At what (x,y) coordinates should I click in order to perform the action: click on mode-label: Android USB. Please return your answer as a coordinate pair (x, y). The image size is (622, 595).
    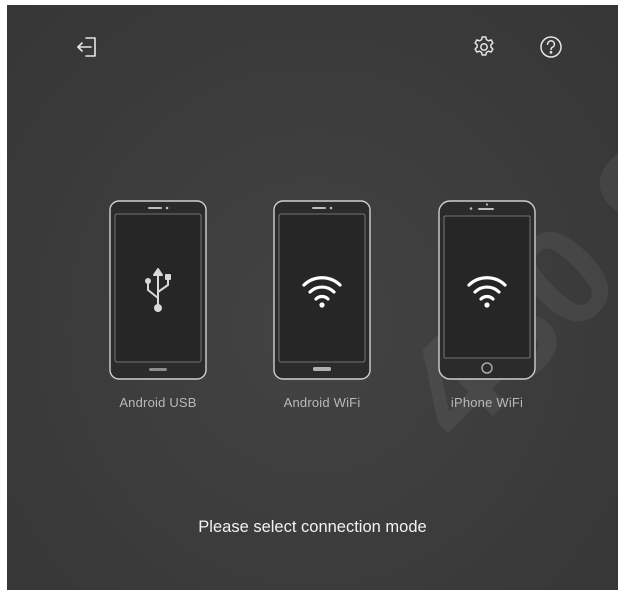
    Looking at the image, I should click on (158, 402).